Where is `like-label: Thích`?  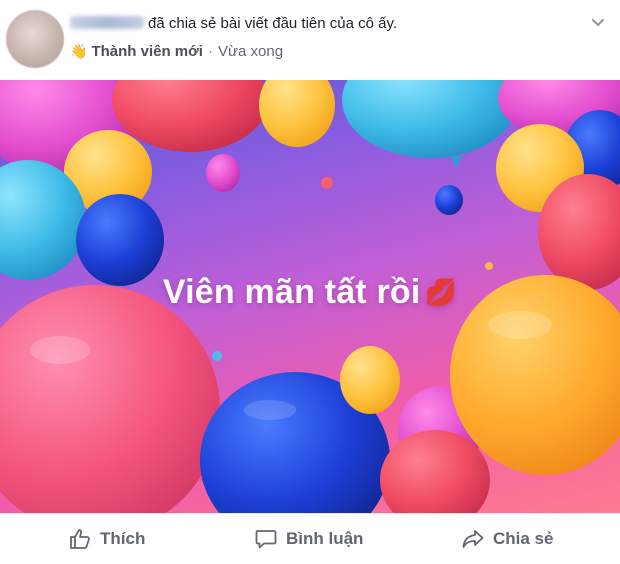 like-label: Thích is located at coordinates (123, 538).